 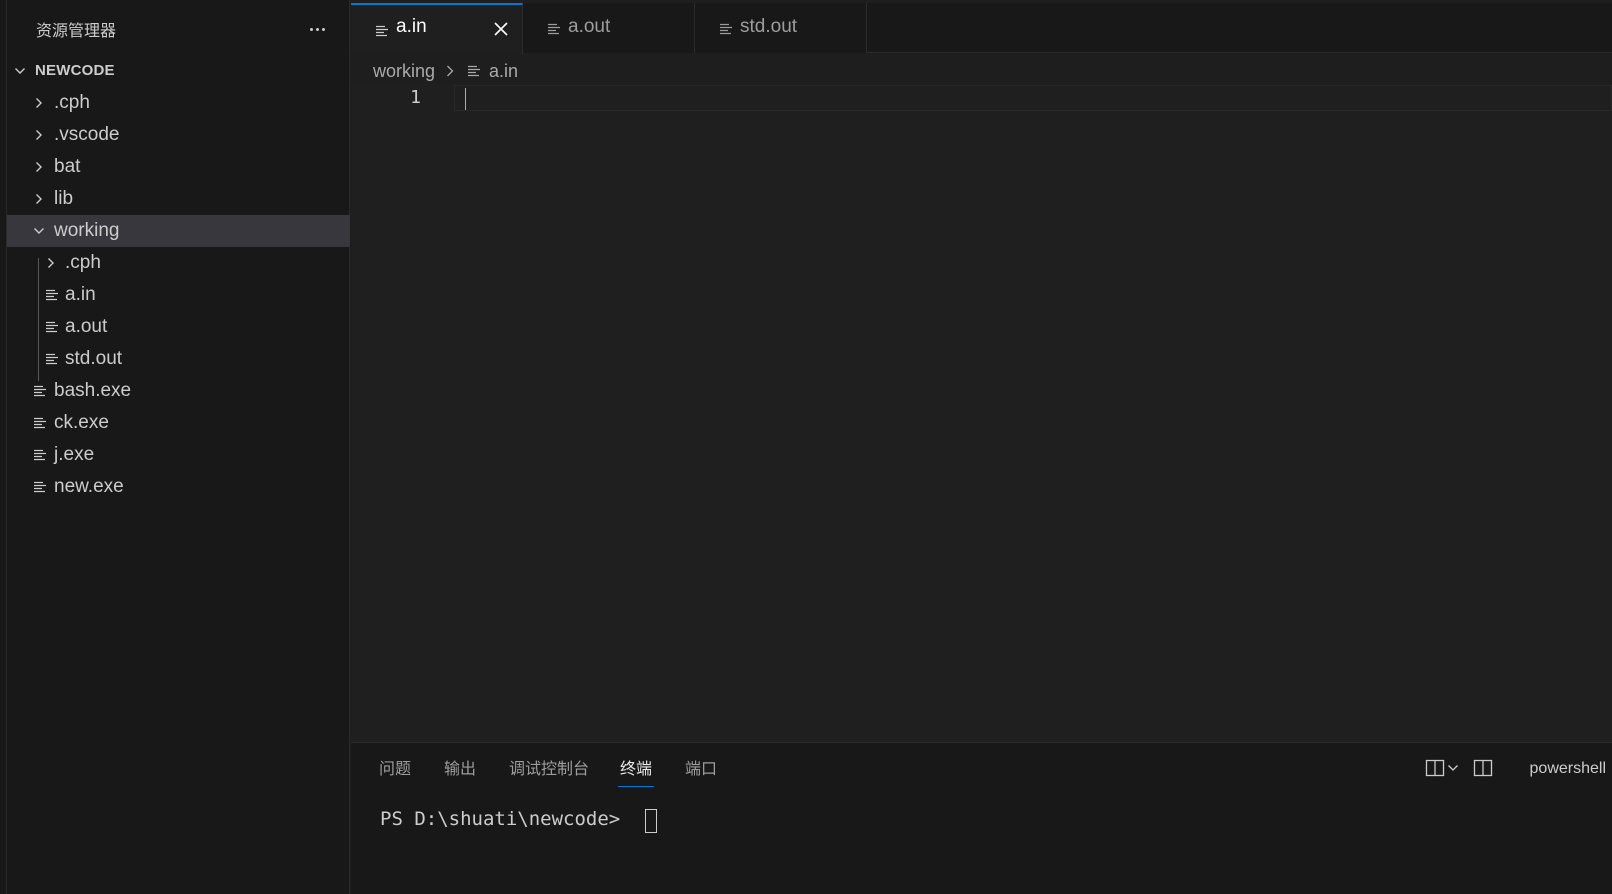 What do you see at coordinates (178, 71) in the screenshot?
I see `tree-root-newcode: NEWCODE` at bounding box center [178, 71].